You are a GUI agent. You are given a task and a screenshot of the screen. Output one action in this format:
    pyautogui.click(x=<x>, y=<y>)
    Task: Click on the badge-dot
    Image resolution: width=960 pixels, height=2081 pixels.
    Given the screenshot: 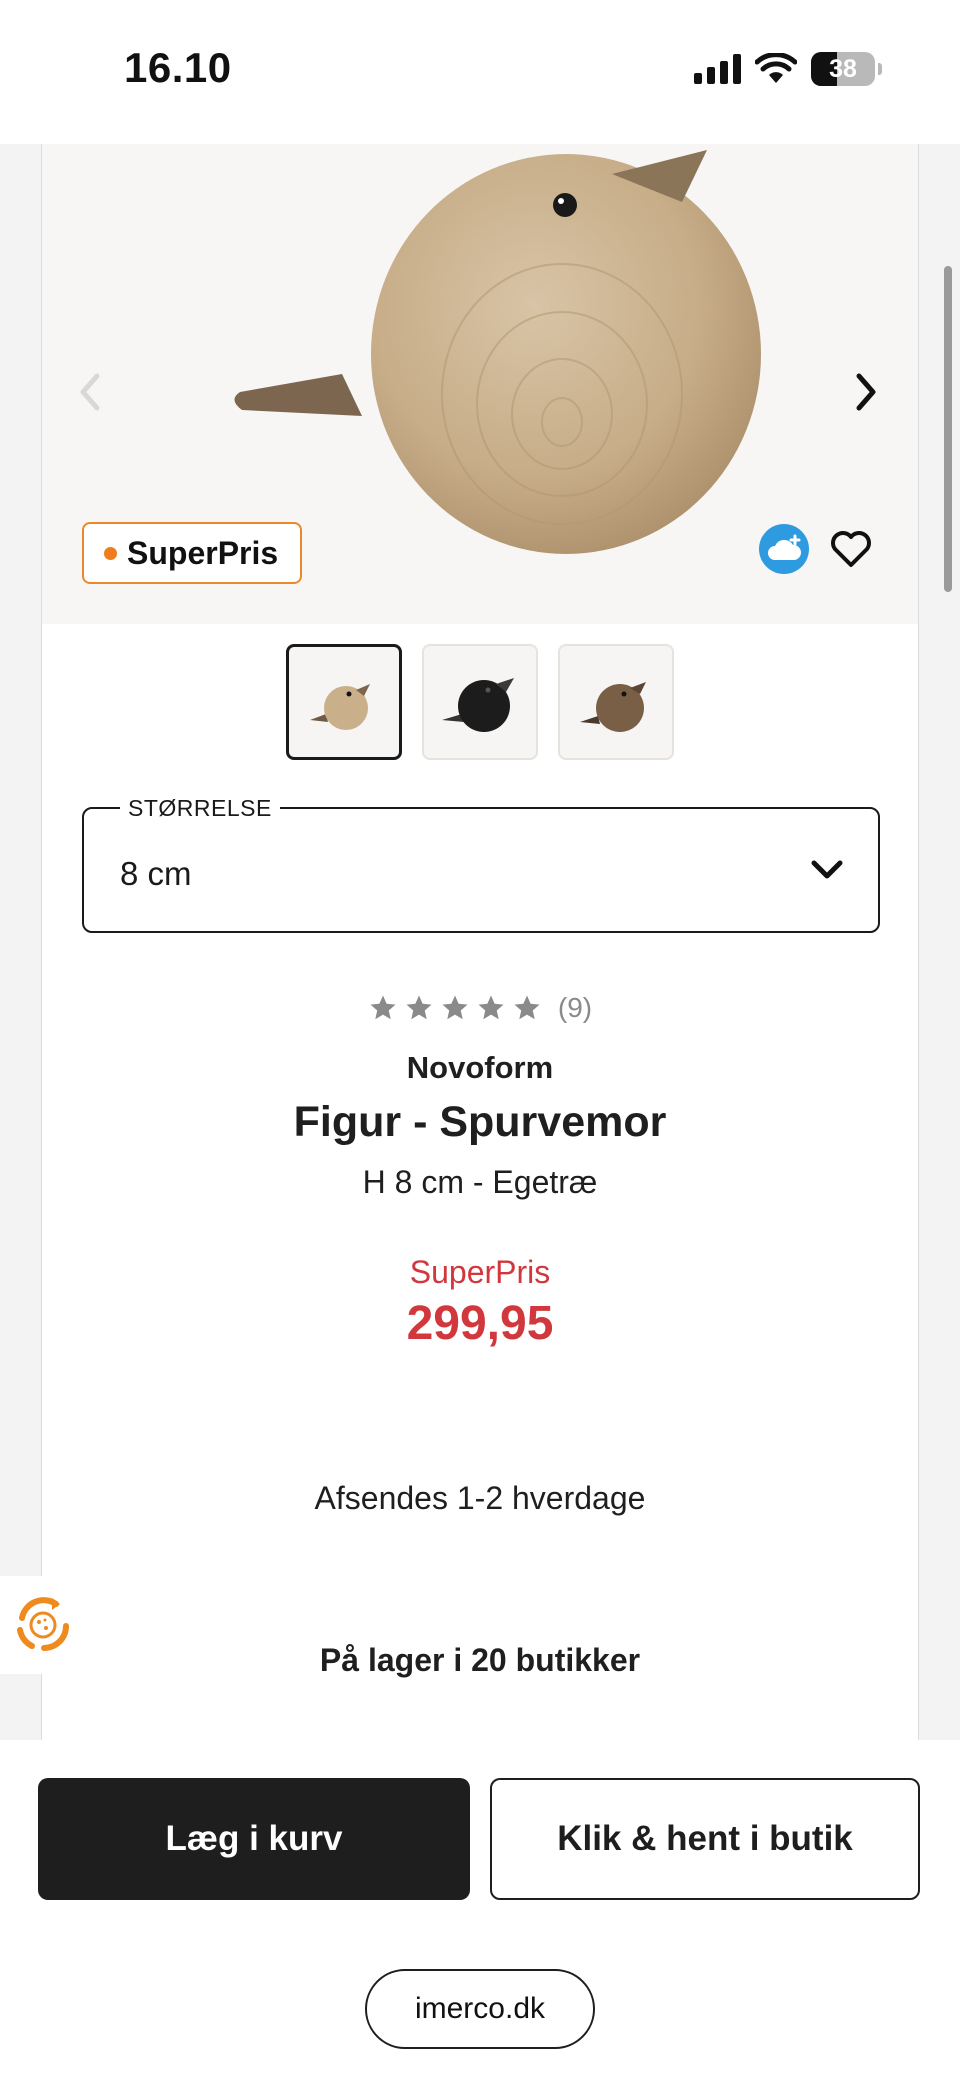 What is the action you would take?
    pyautogui.click(x=110, y=553)
    